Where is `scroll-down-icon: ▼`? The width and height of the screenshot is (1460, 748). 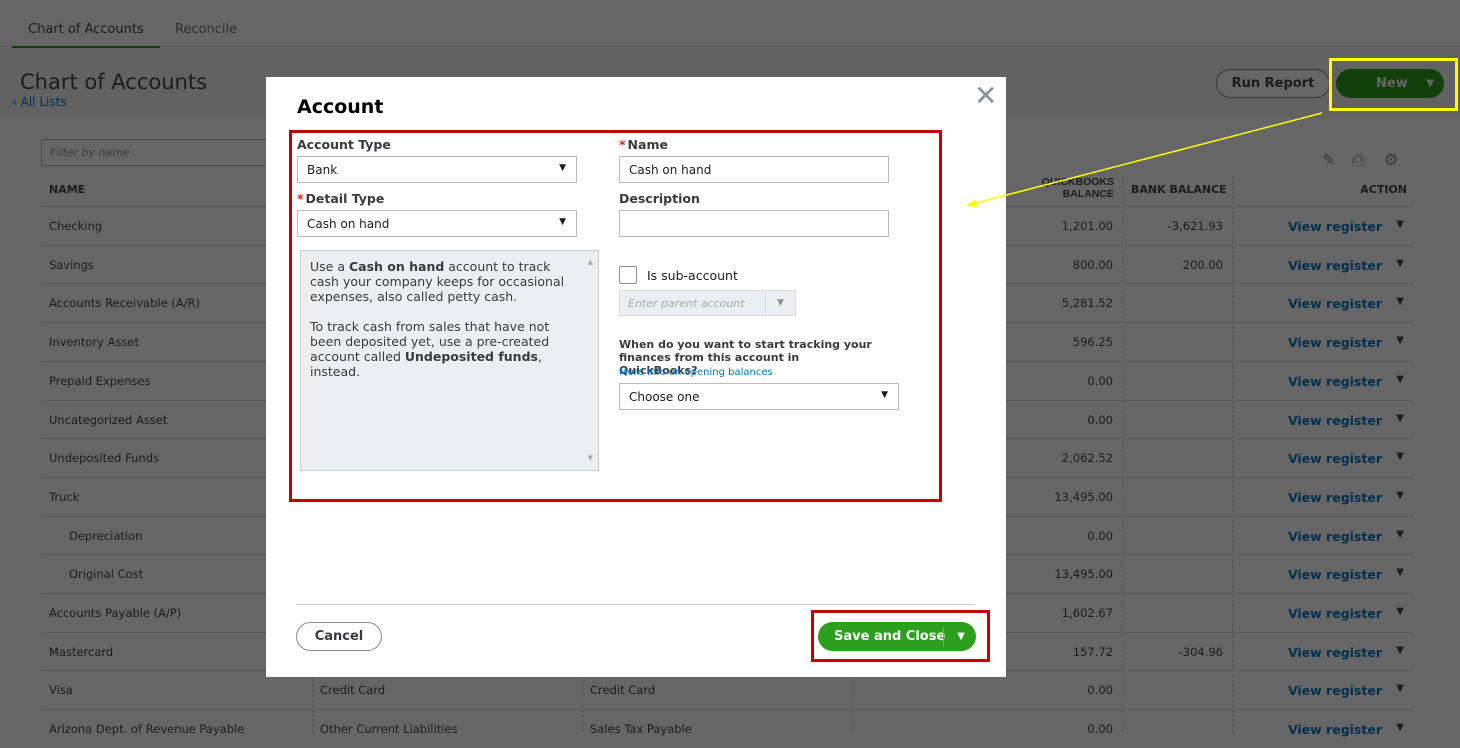
scroll-down-icon: ▼ is located at coordinates (590, 458).